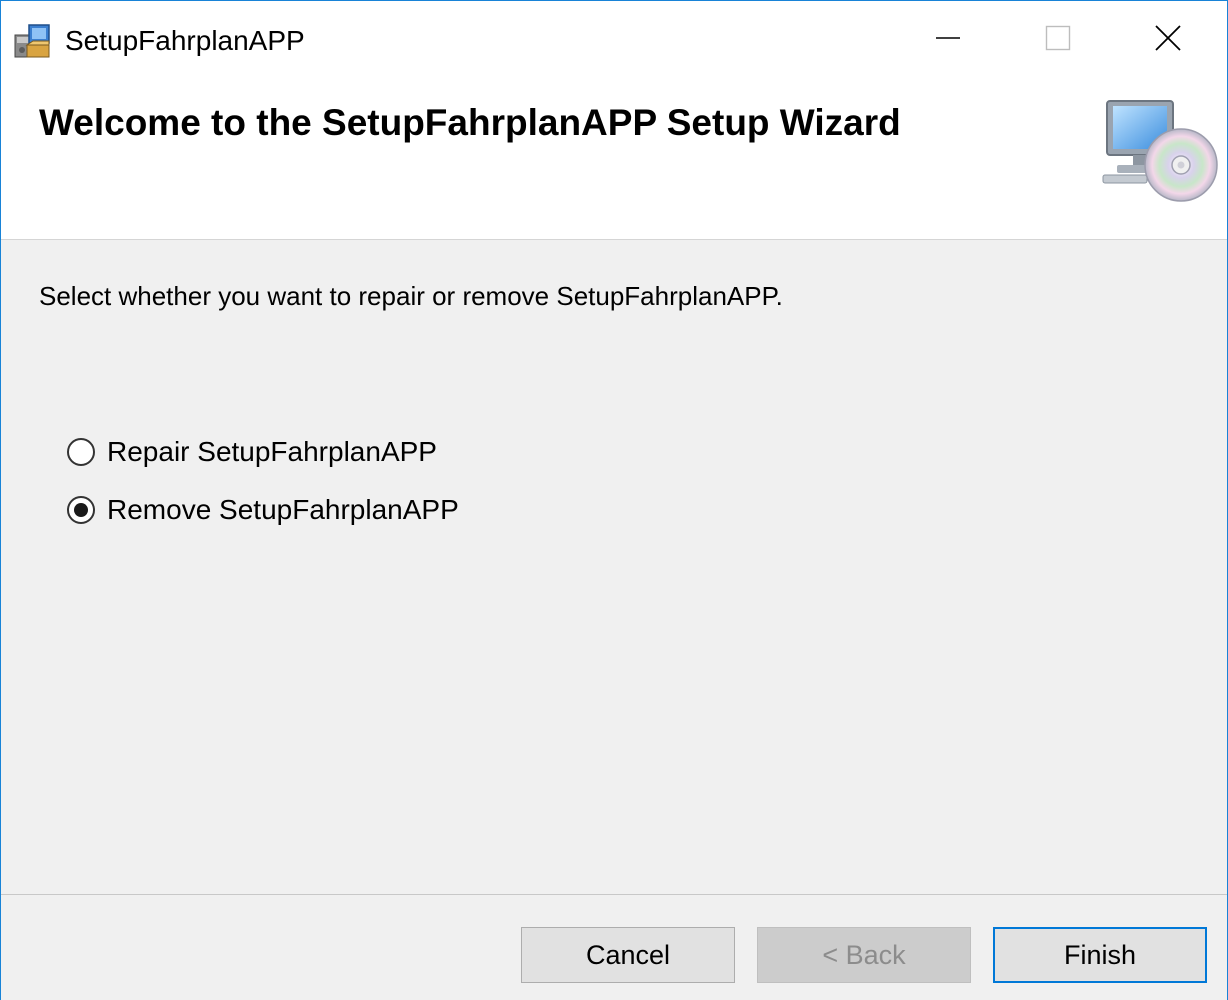 This screenshot has height=1000, width=1228. Describe the element at coordinates (272, 452) in the screenshot. I see `repair-option-label: Repair SetupFahrplanAPP` at that location.